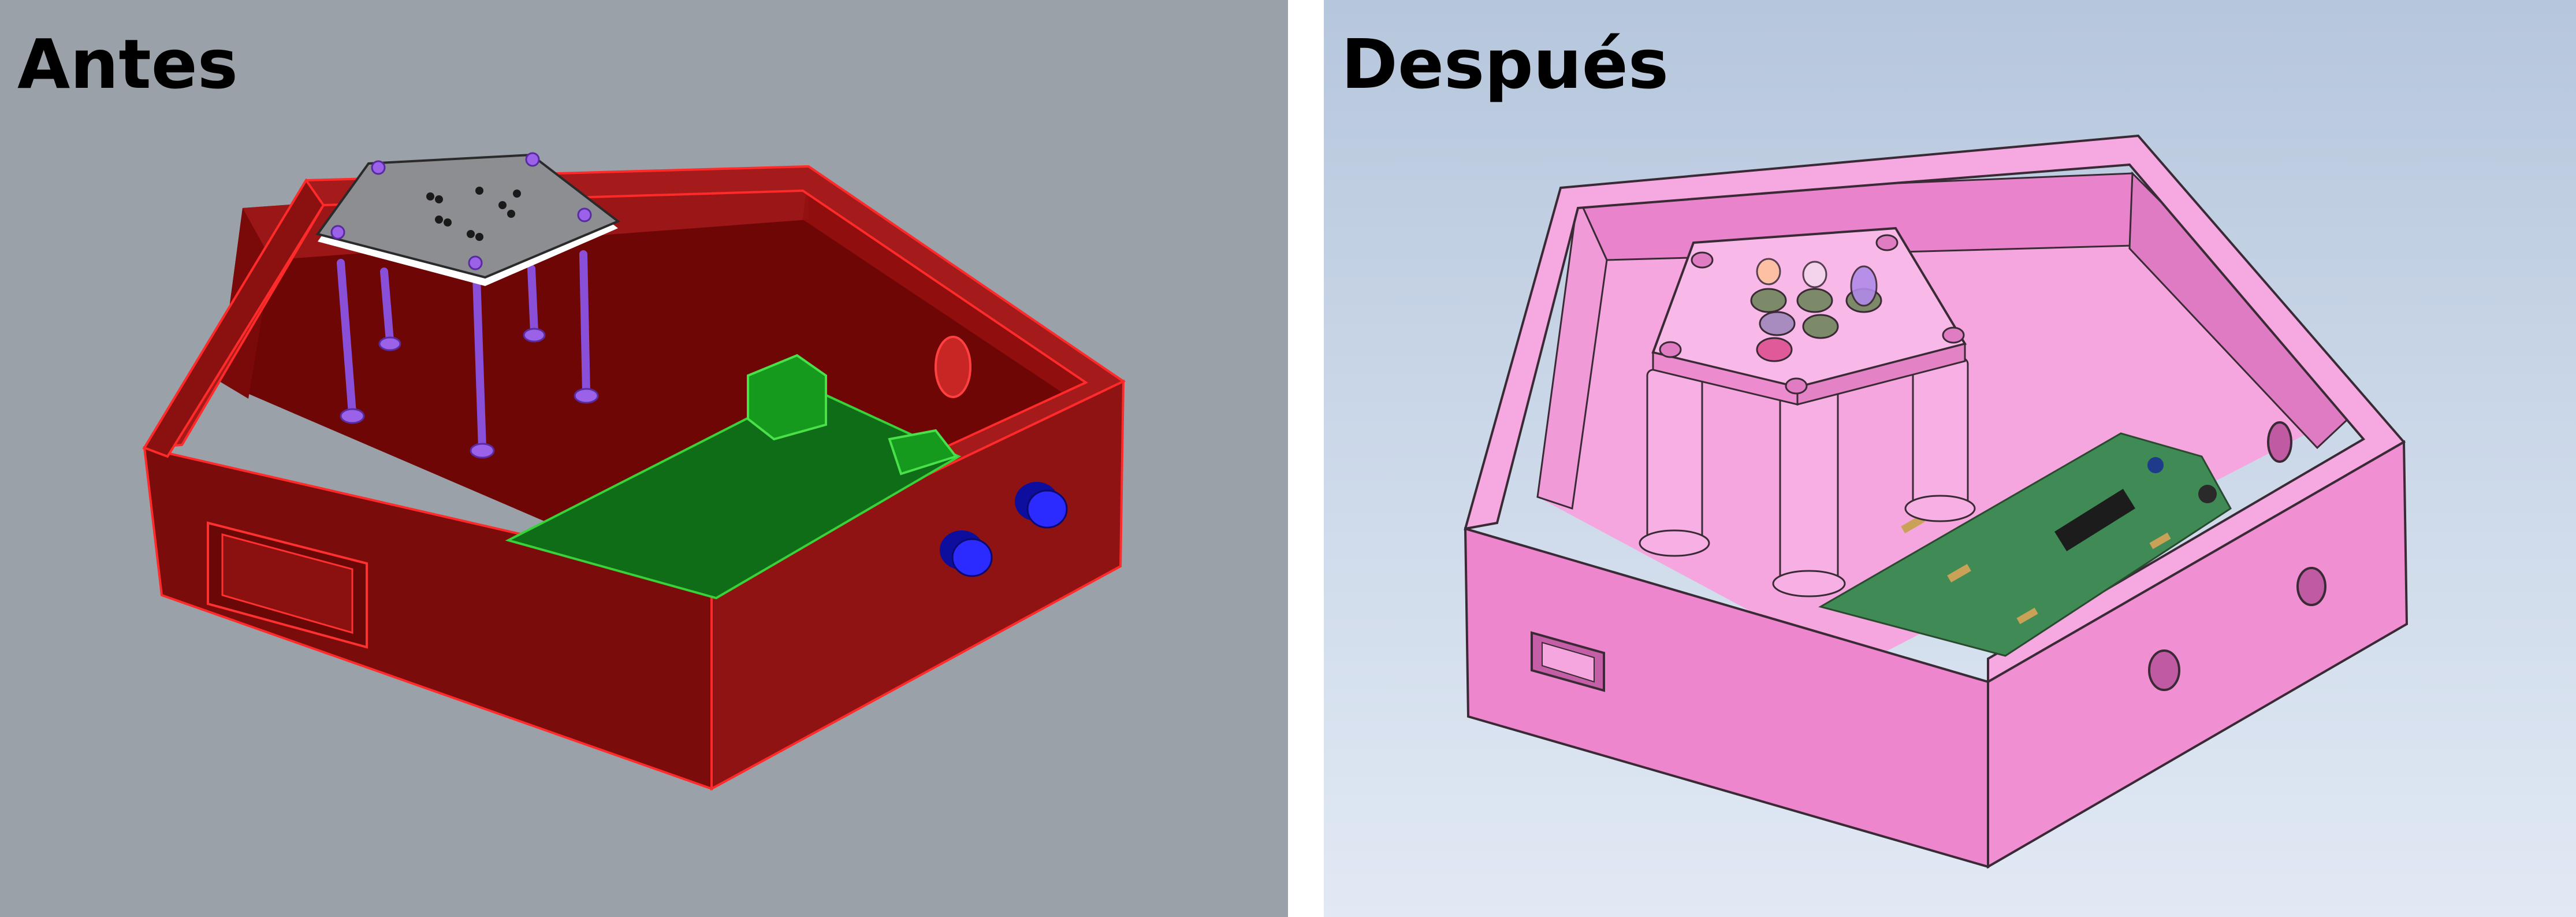 The image size is (2576, 917). What do you see at coordinates (2207, 494) in the screenshot?
I see `pcb-component-after` at bounding box center [2207, 494].